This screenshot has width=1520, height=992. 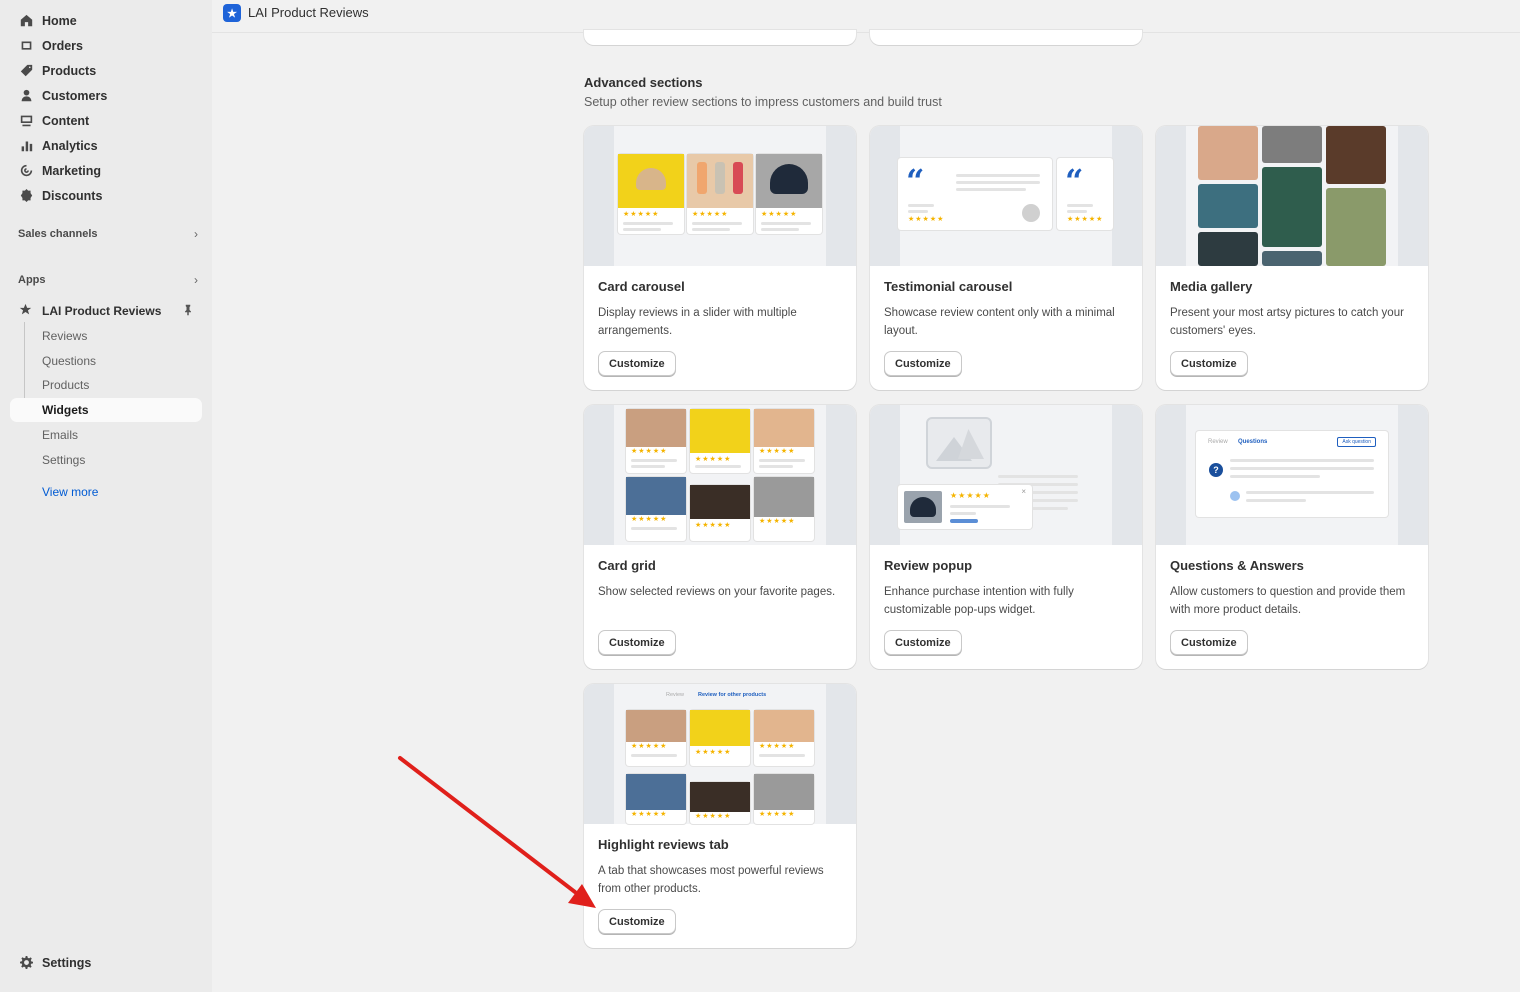 What do you see at coordinates (106, 195) in the screenshot?
I see `nav-discounts: Discounts` at bounding box center [106, 195].